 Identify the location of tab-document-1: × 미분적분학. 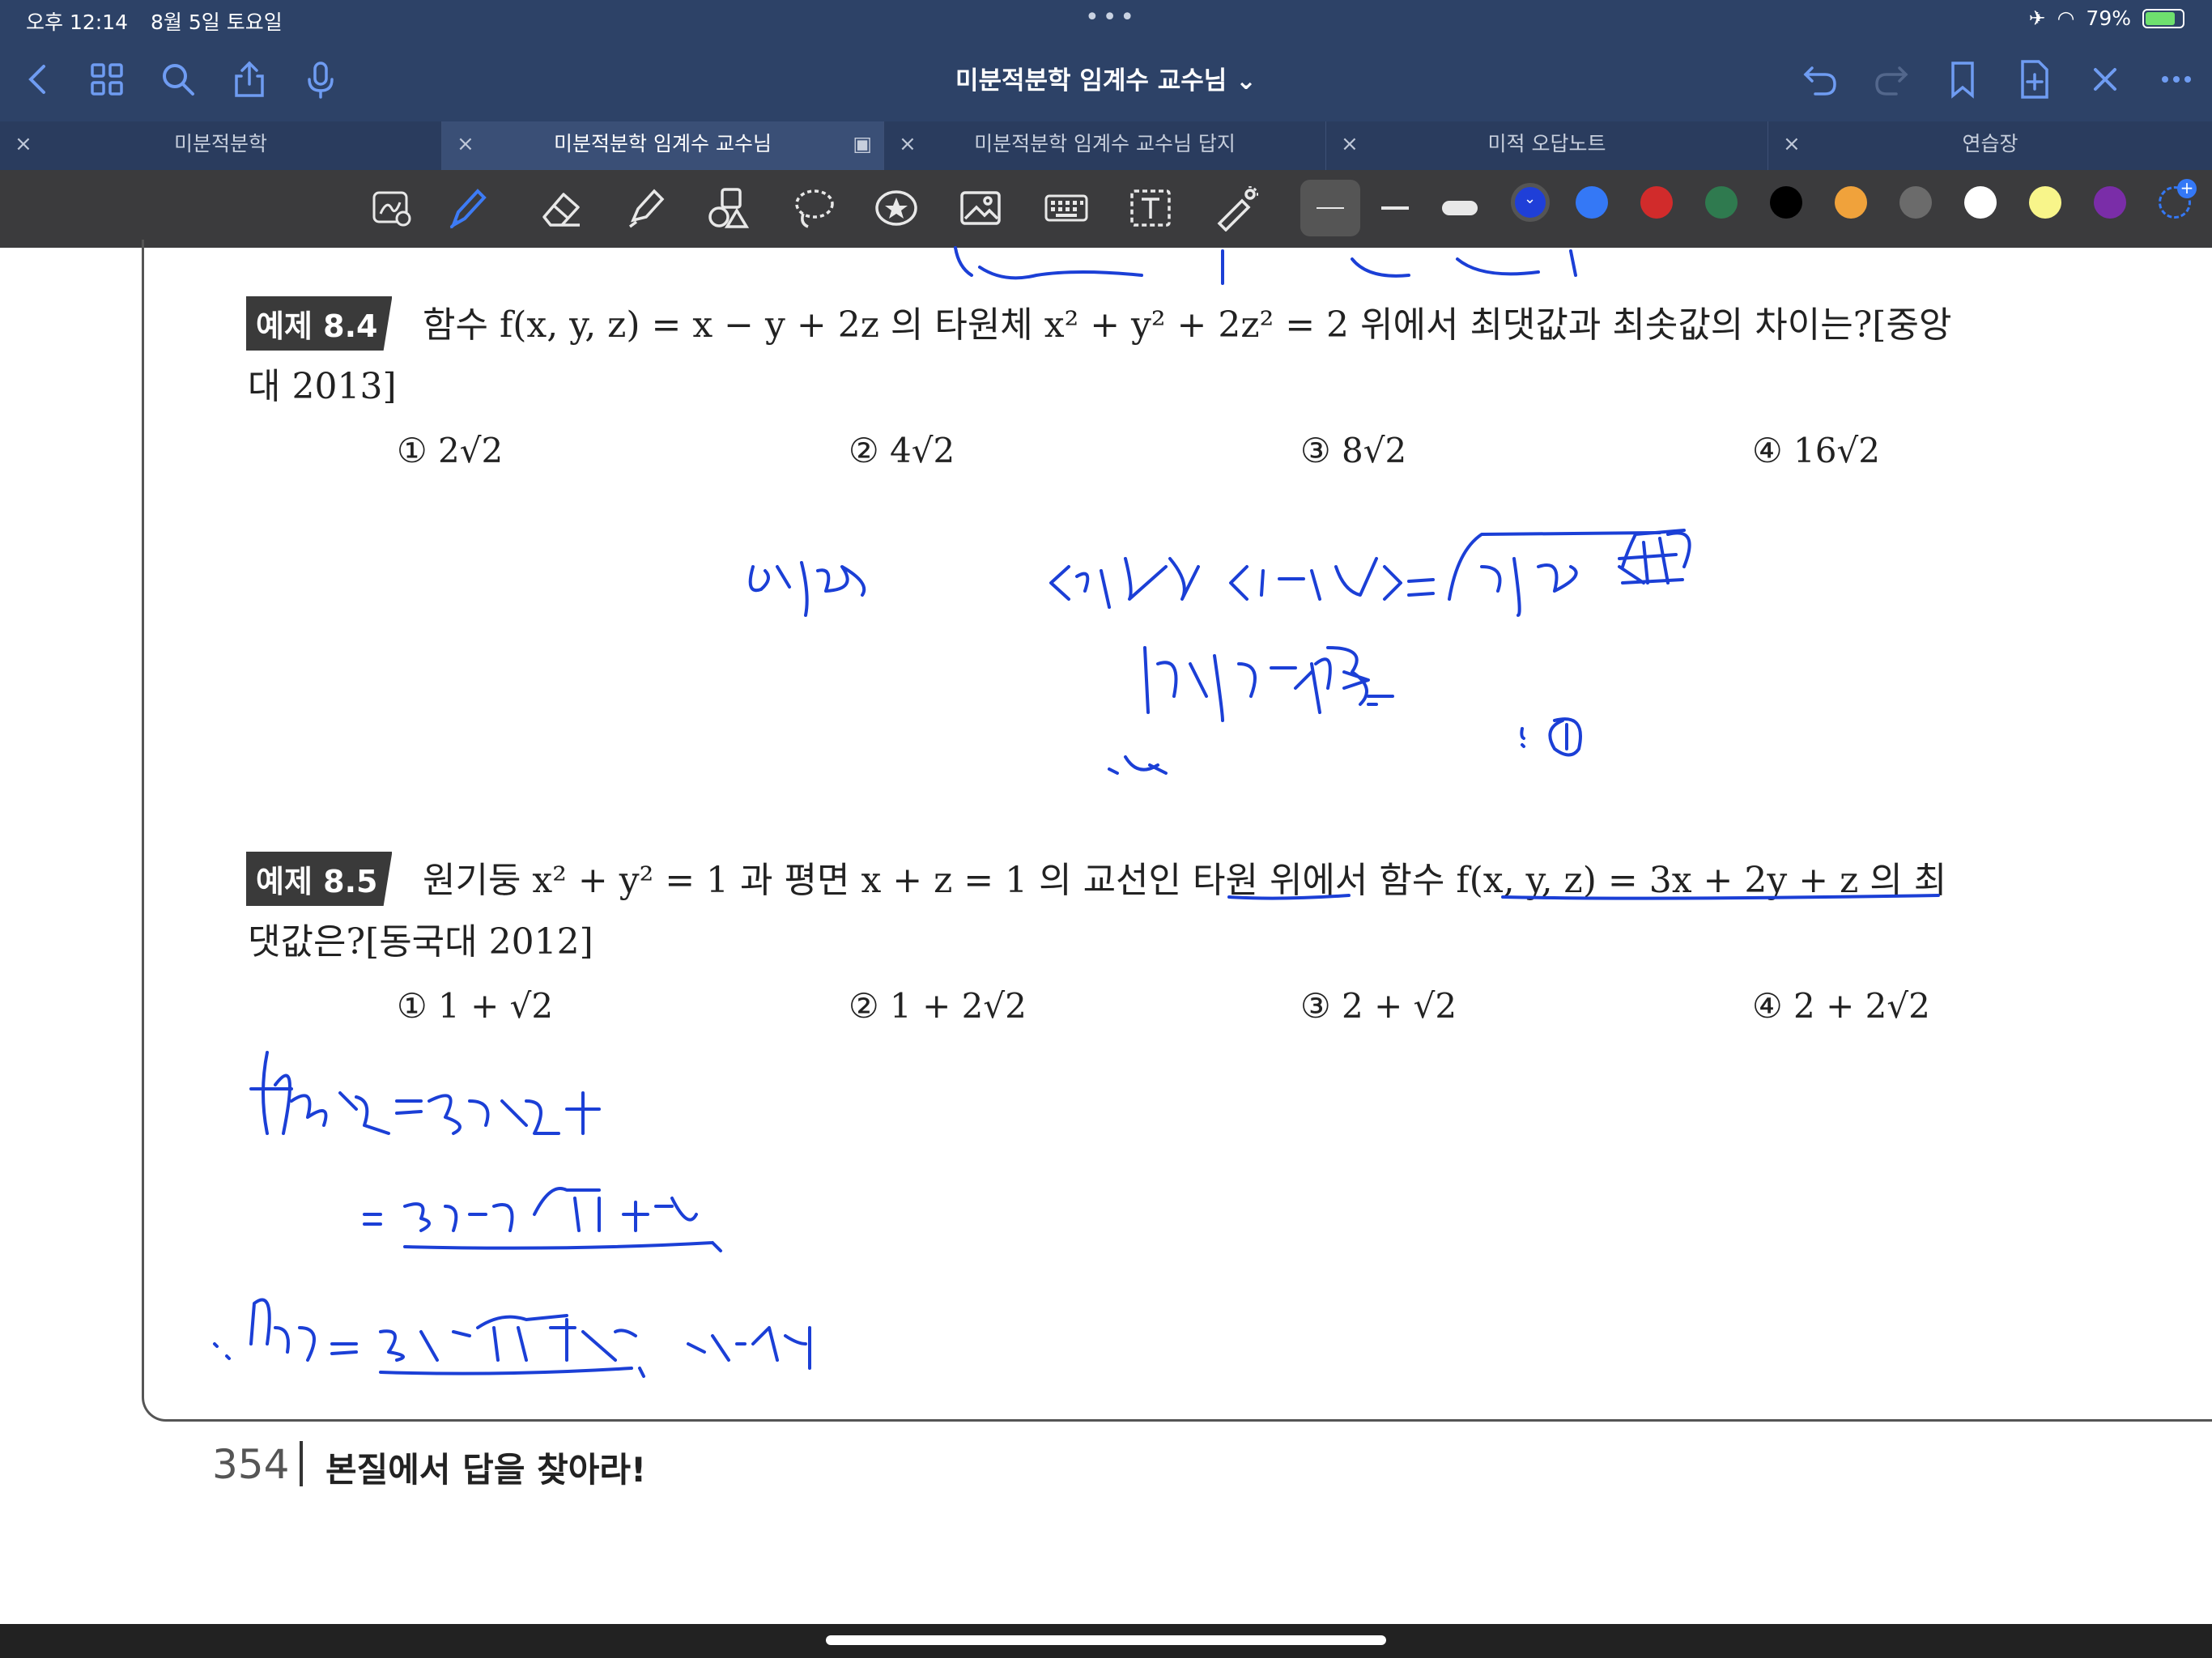
(221, 145).